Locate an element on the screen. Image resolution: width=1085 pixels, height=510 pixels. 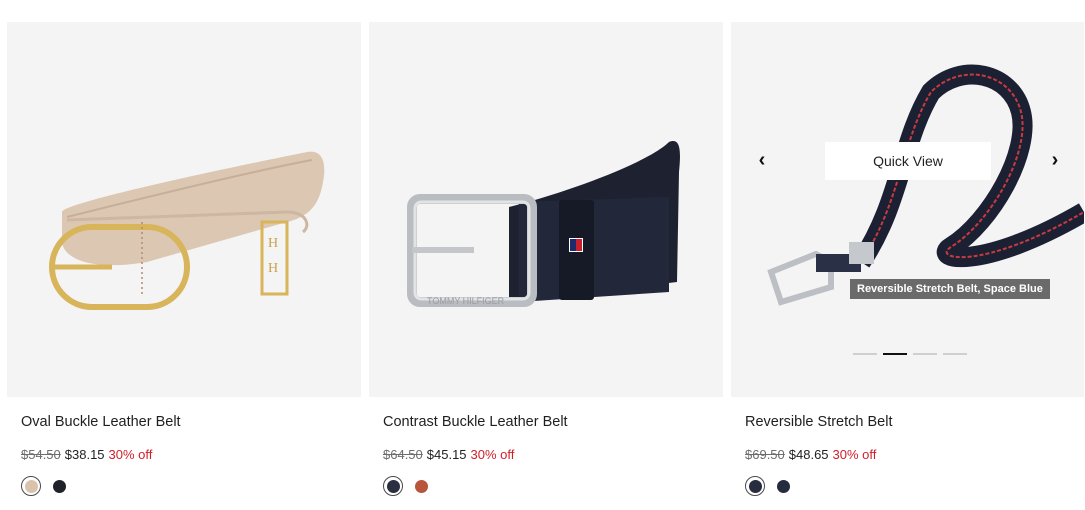
carousel-dot-active is located at coordinates (895, 354).